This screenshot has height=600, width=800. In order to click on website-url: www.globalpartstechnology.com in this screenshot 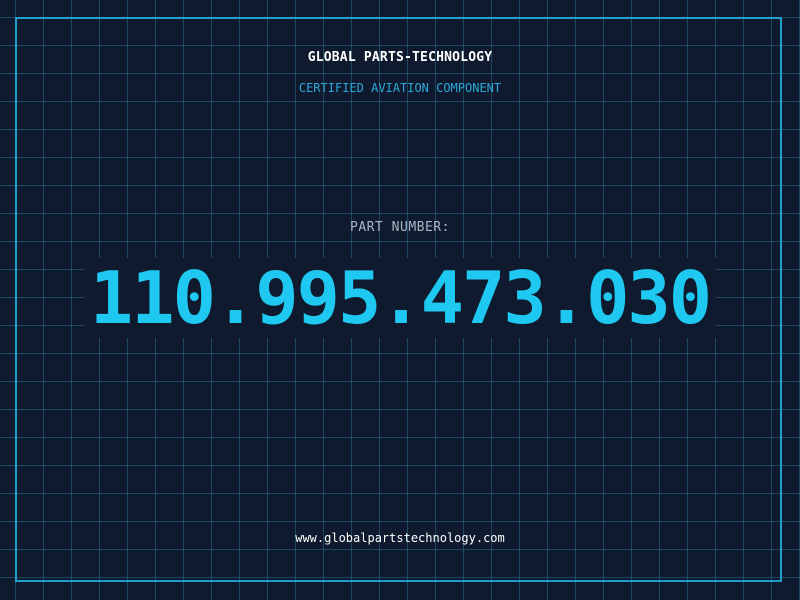, I will do `click(400, 538)`.